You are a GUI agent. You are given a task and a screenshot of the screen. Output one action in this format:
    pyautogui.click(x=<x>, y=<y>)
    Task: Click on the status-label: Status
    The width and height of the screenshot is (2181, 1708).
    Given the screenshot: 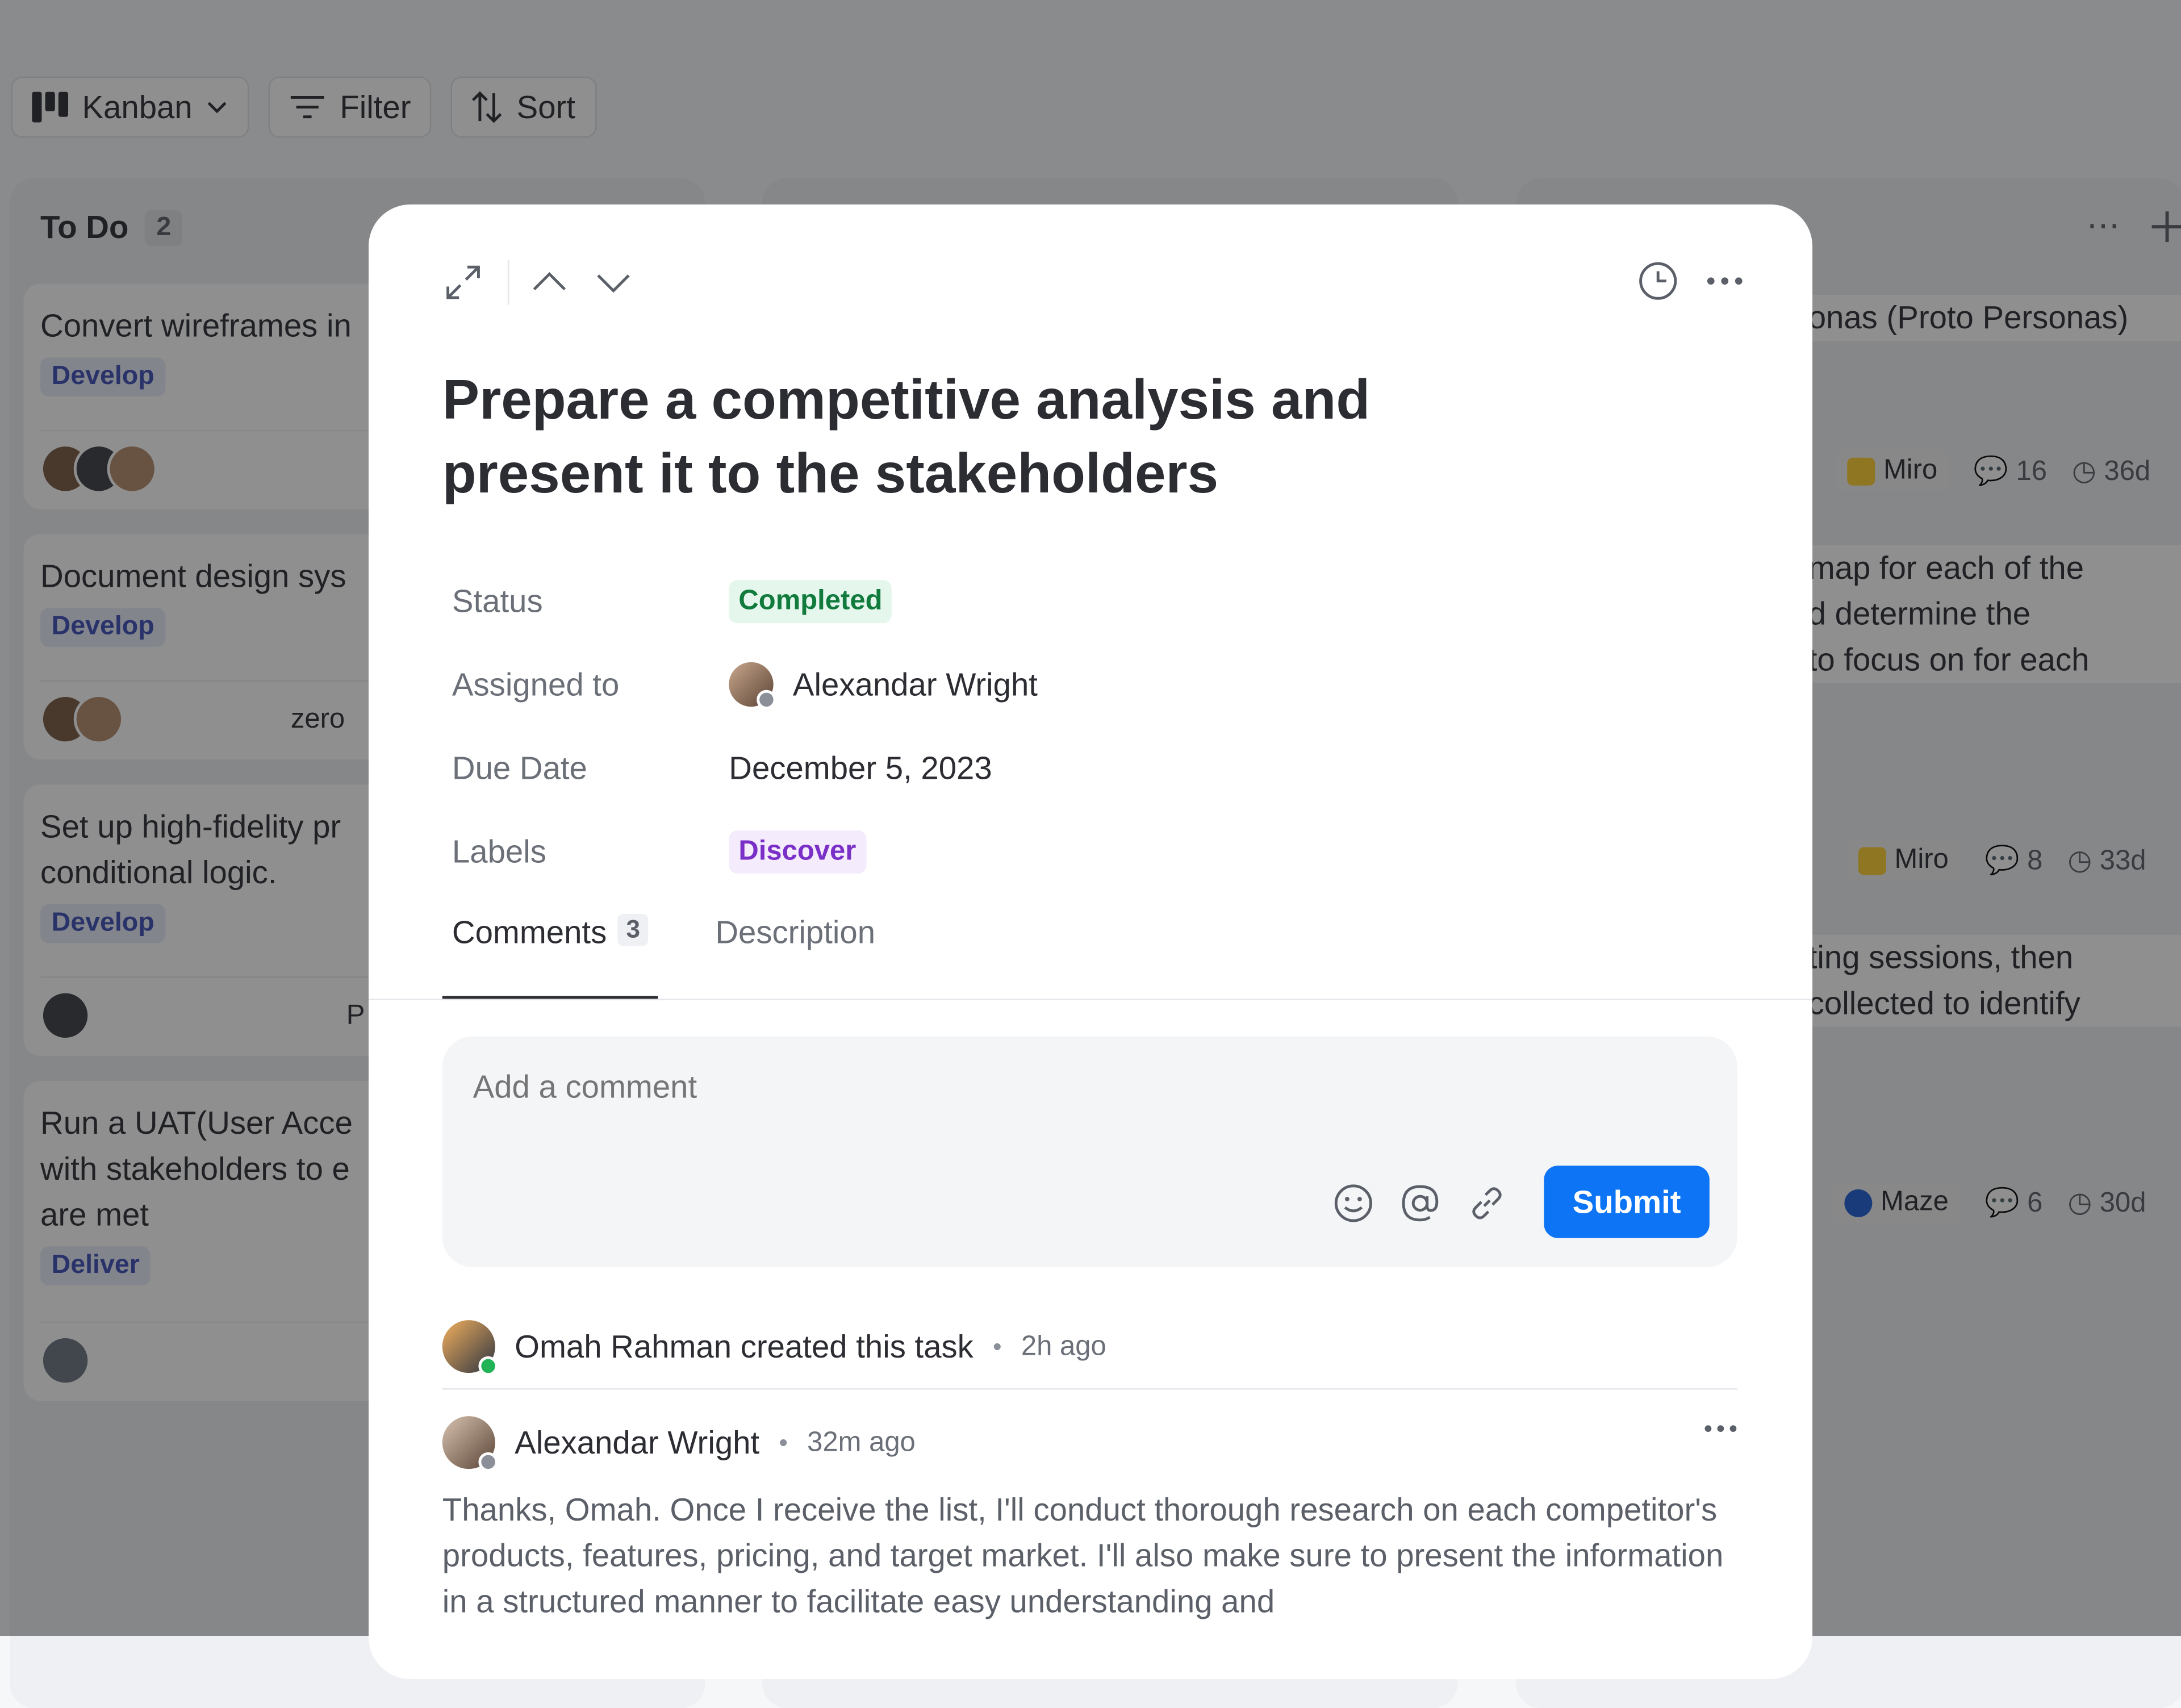 What is the action you would take?
    pyautogui.click(x=497, y=600)
    